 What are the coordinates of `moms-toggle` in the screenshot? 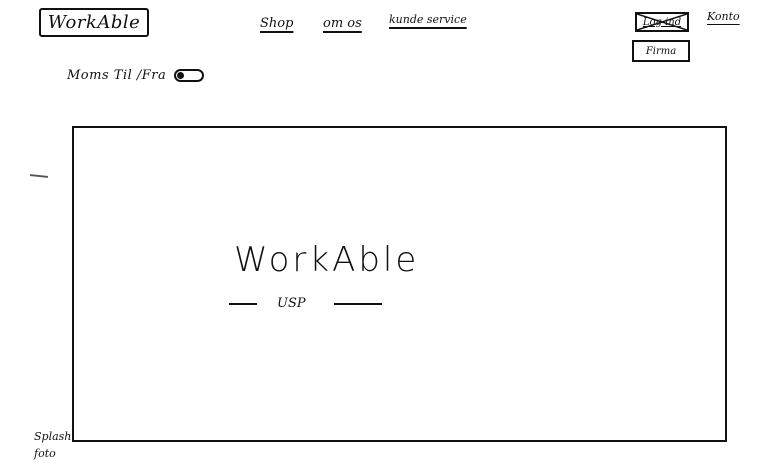 It's located at (189, 75).